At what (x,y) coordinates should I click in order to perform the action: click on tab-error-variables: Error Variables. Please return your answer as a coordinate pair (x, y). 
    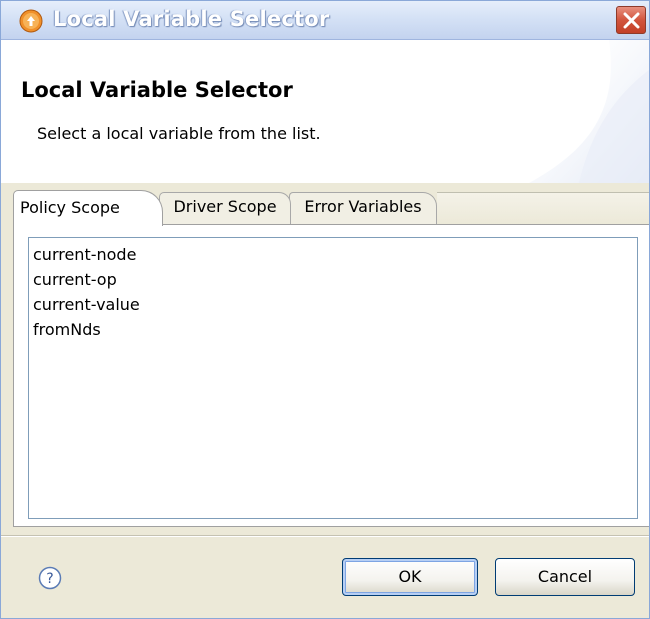
    Looking at the image, I should click on (363, 208).